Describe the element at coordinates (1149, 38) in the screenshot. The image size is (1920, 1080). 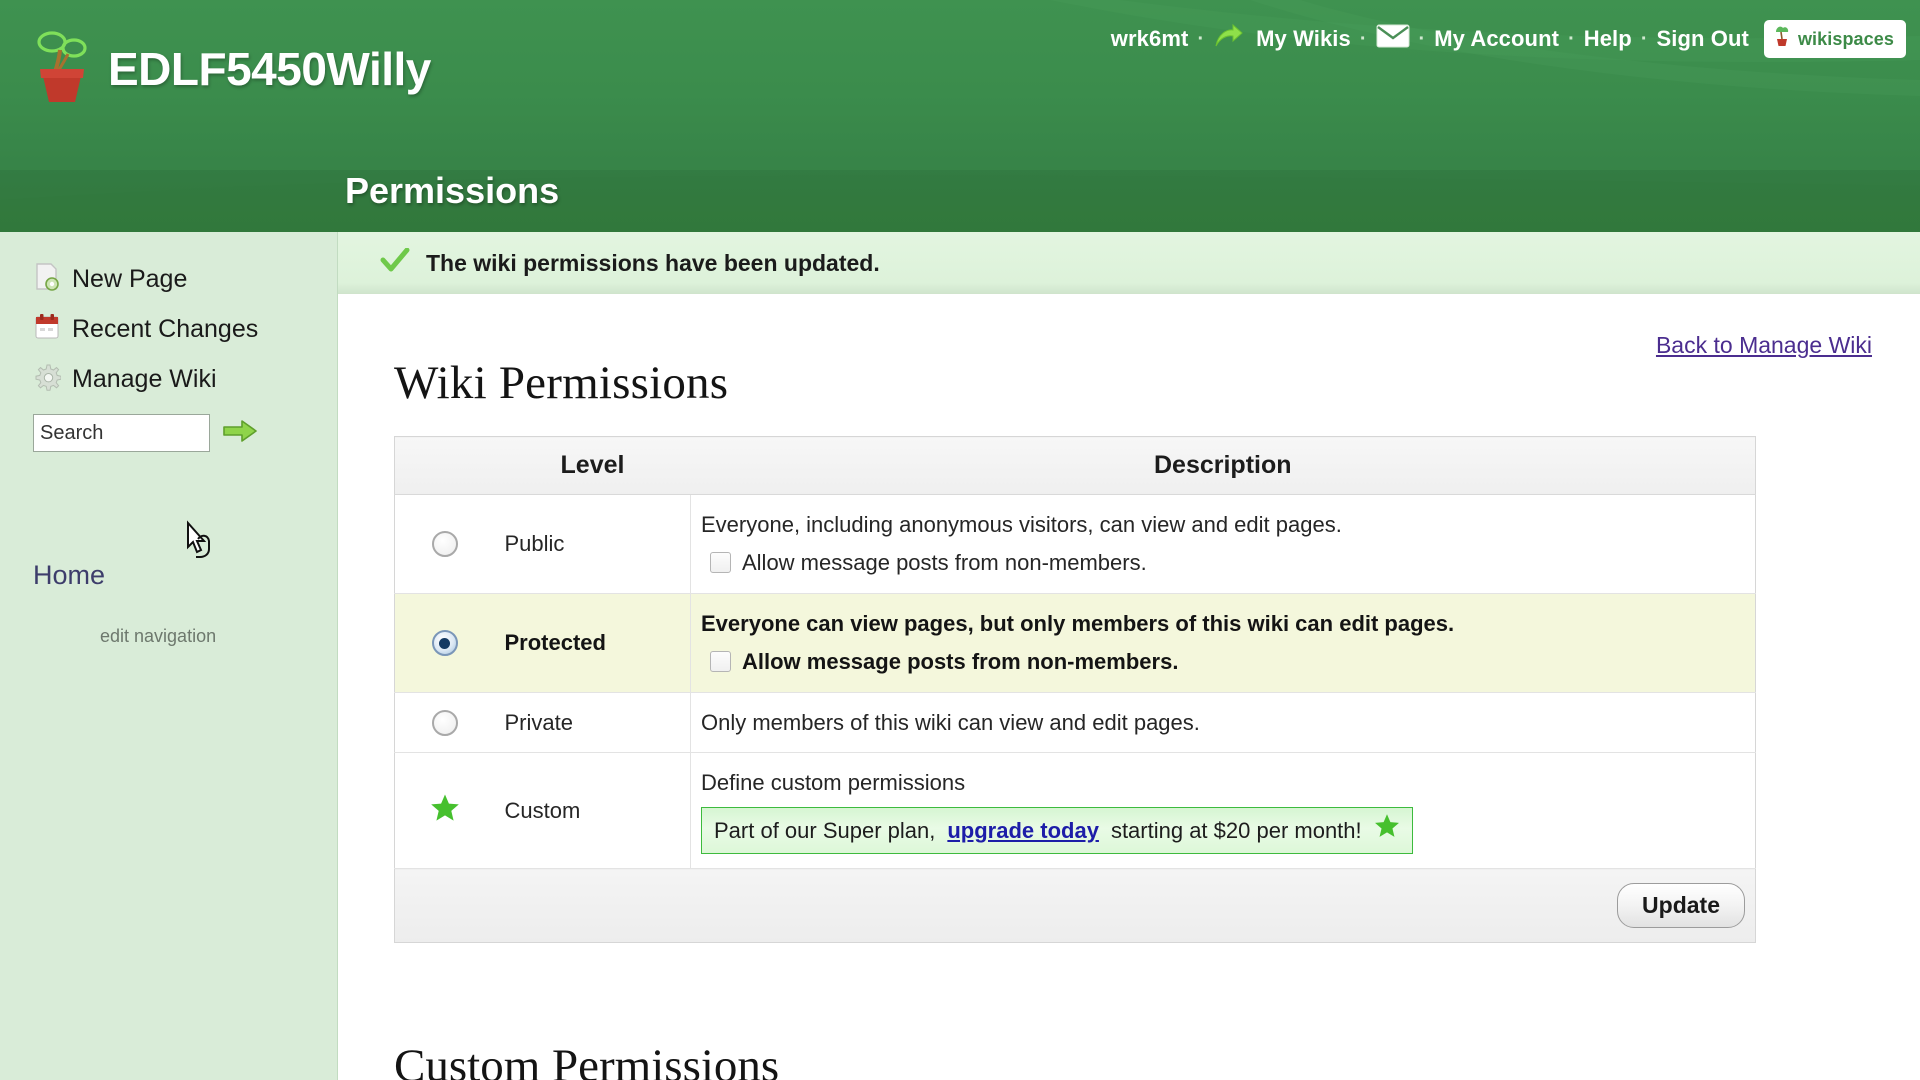
I see `username-label: wrk6mt` at that location.